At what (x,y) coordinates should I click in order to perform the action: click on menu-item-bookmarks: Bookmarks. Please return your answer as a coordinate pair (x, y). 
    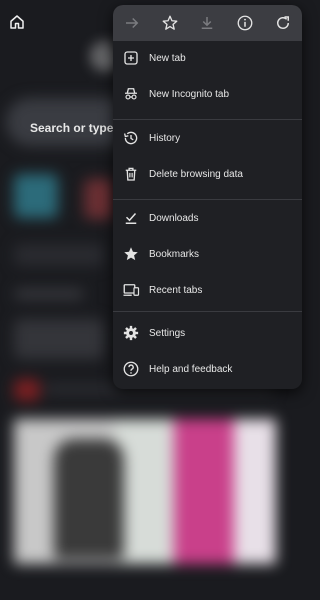
    Looking at the image, I should click on (207, 254).